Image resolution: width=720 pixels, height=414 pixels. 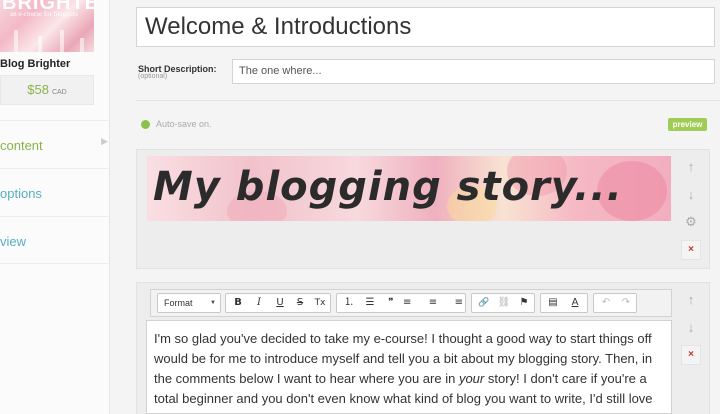 I want to click on course-currency: CAD, so click(x=59, y=92).